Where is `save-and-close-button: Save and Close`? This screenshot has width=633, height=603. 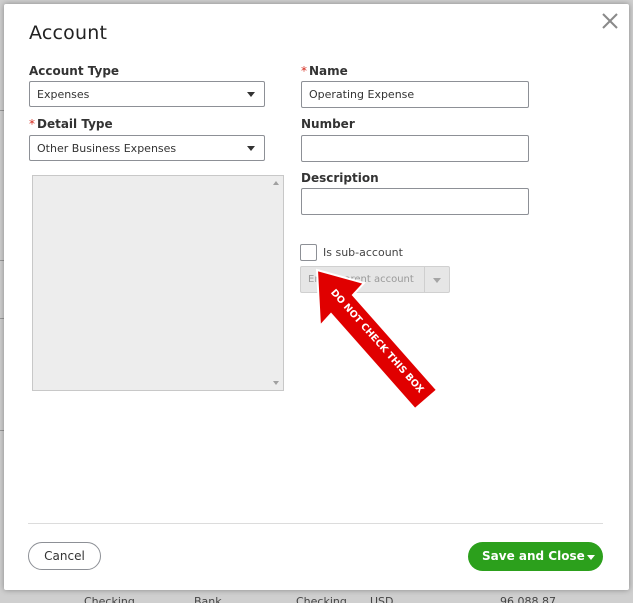
save-and-close-button: Save and Close is located at coordinates (535, 556).